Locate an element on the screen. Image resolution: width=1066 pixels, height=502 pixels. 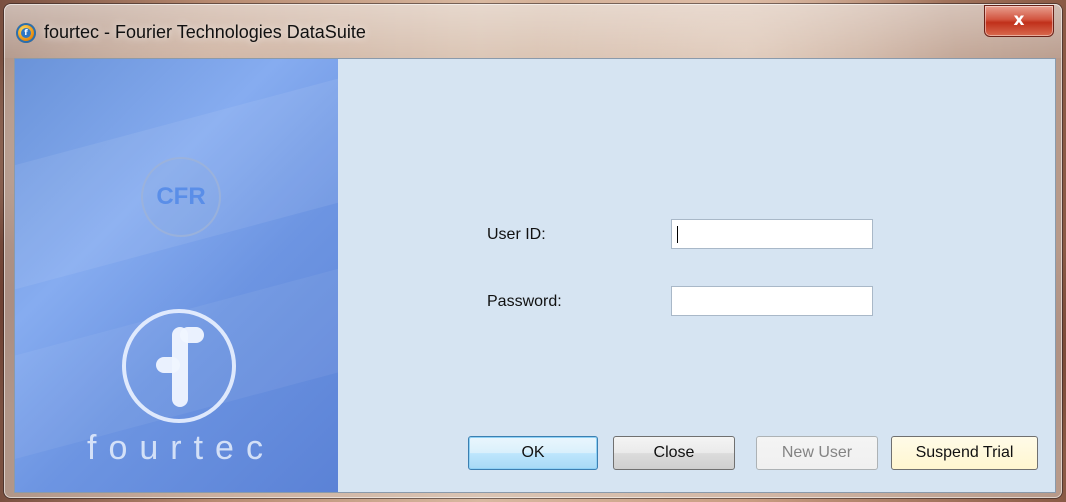
password-label: Password: is located at coordinates (524, 301).